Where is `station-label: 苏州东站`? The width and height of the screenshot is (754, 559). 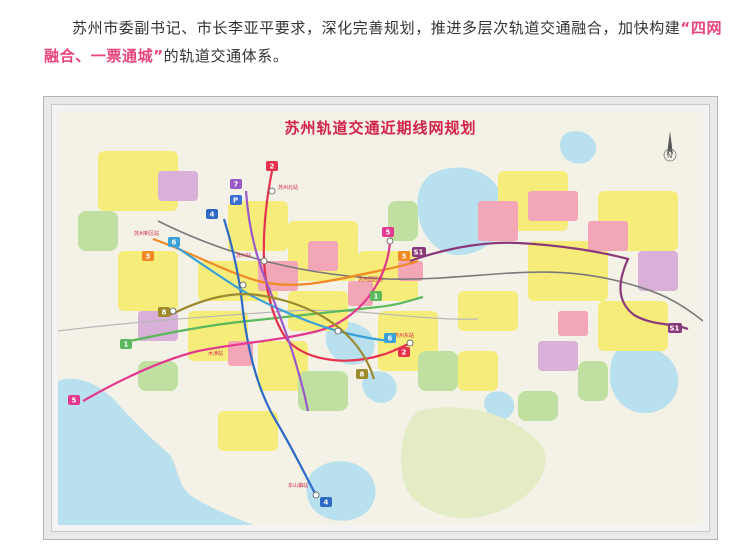
station-label: 苏州东站 is located at coordinates (404, 335).